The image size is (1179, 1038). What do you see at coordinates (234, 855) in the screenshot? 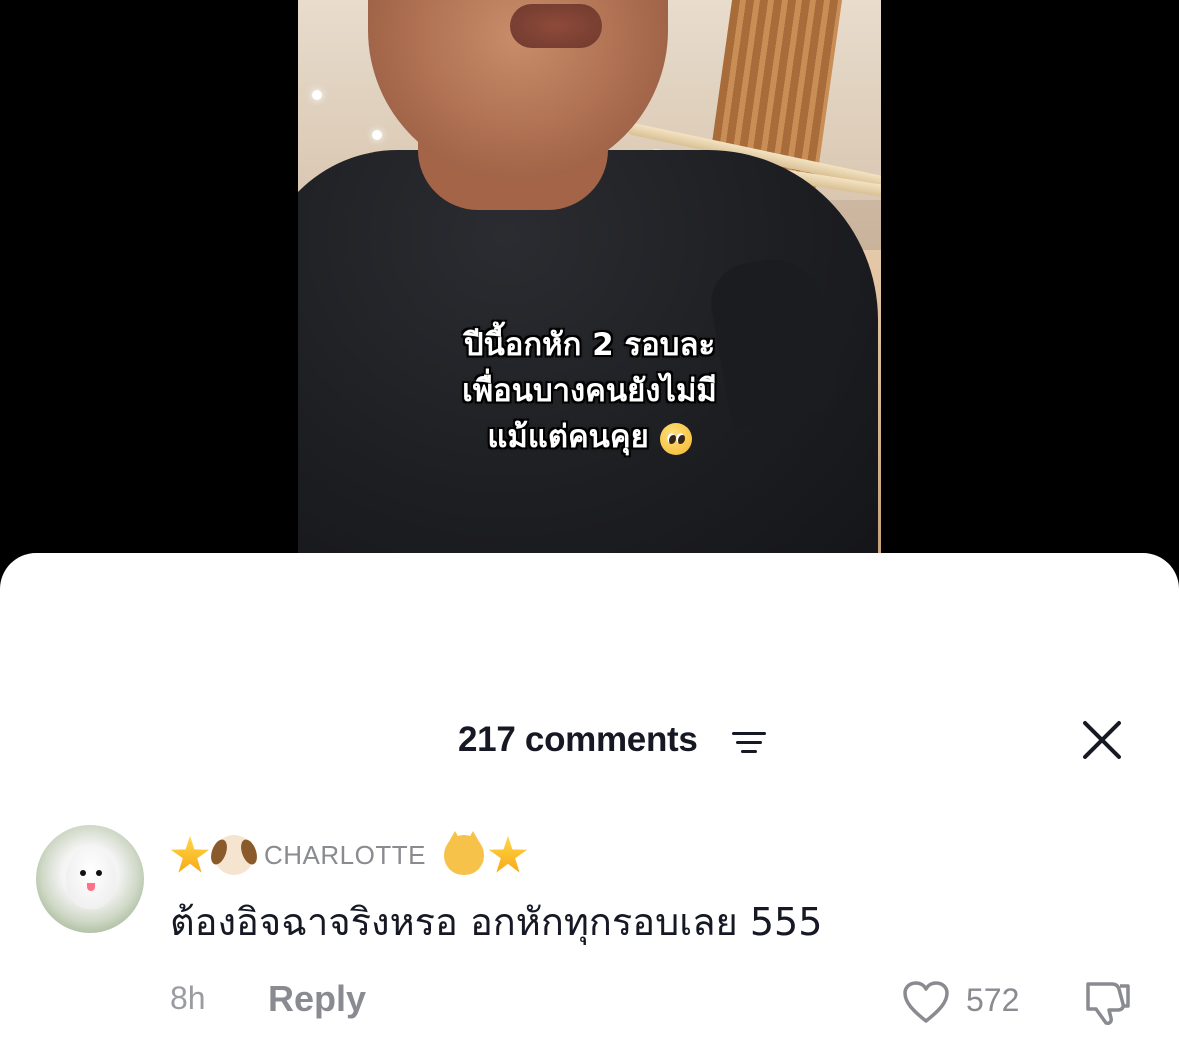
I see `dog-face-emoji` at bounding box center [234, 855].